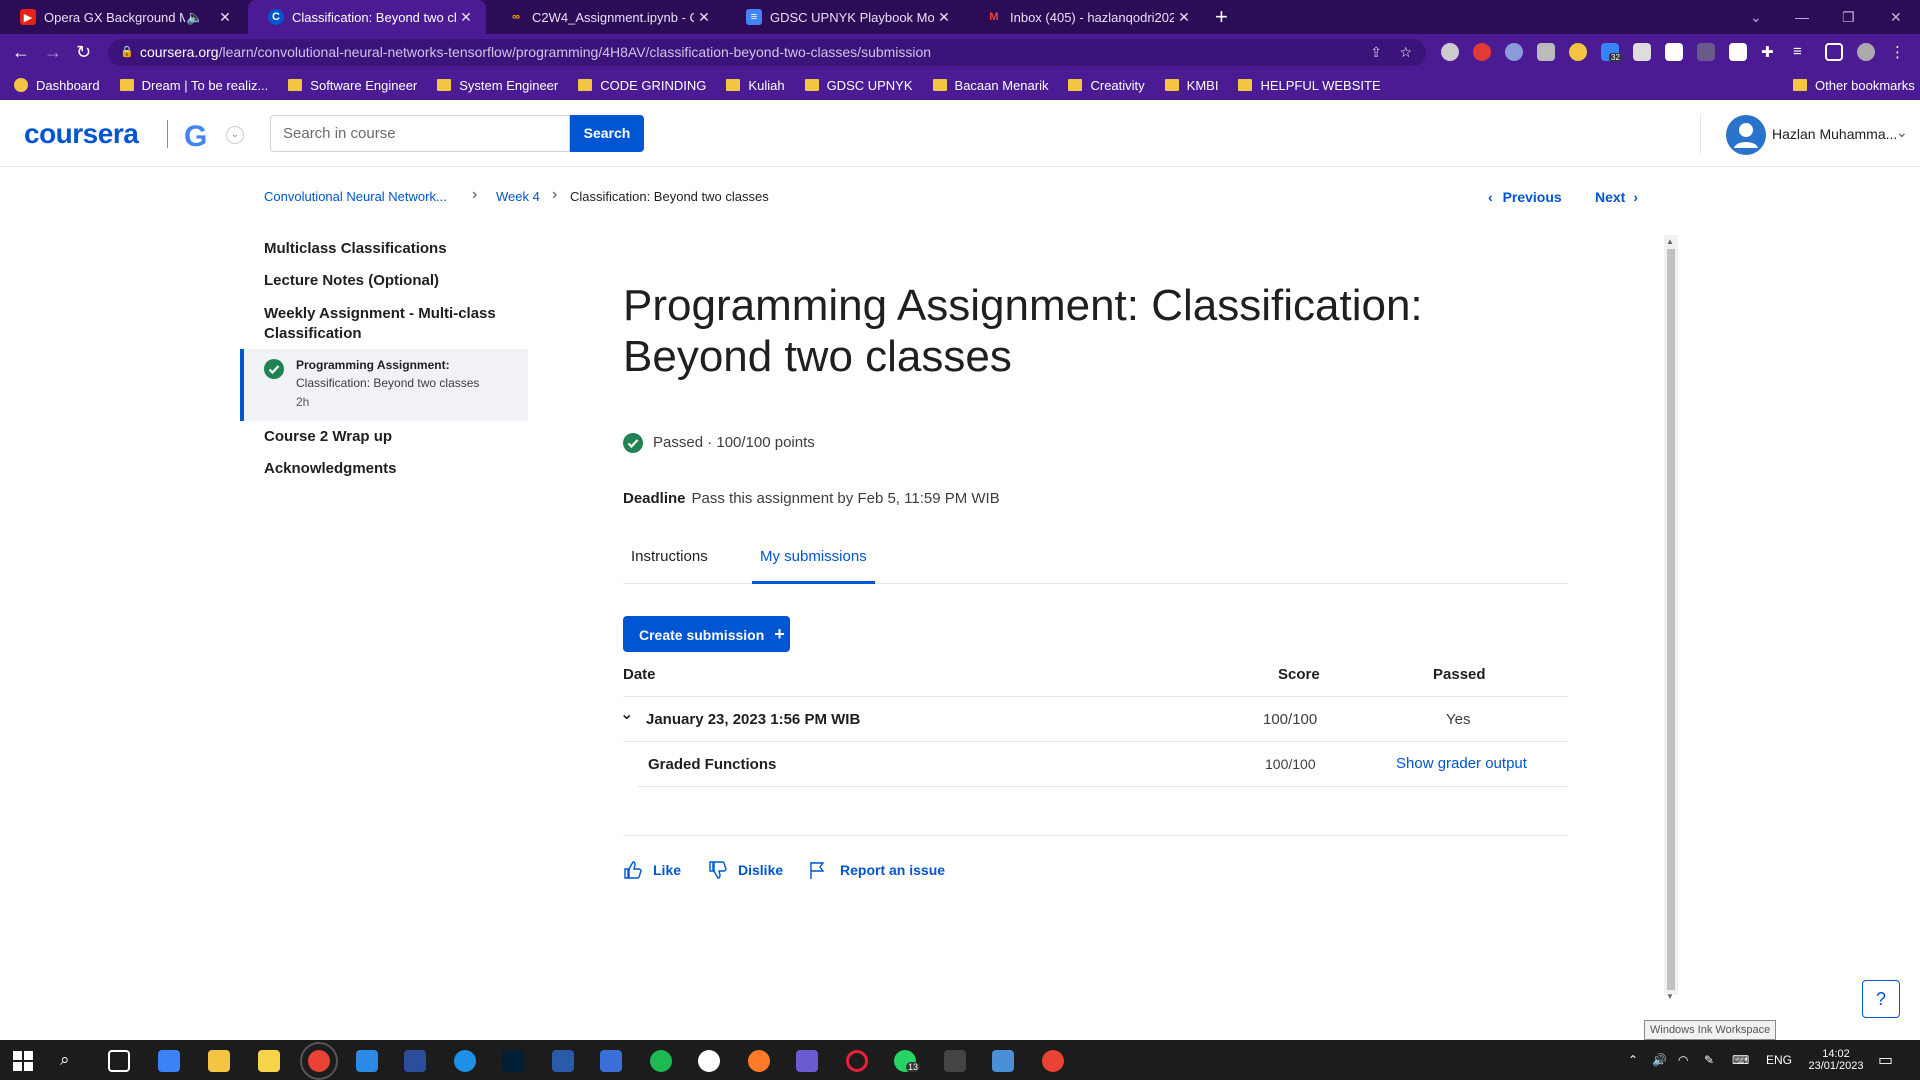 The width and height of the screenshot is (1920, 1080). Describe the element at coordinates (518, 196) in the screenshot. I see `breadcrumb-week: Week 4` at that location.